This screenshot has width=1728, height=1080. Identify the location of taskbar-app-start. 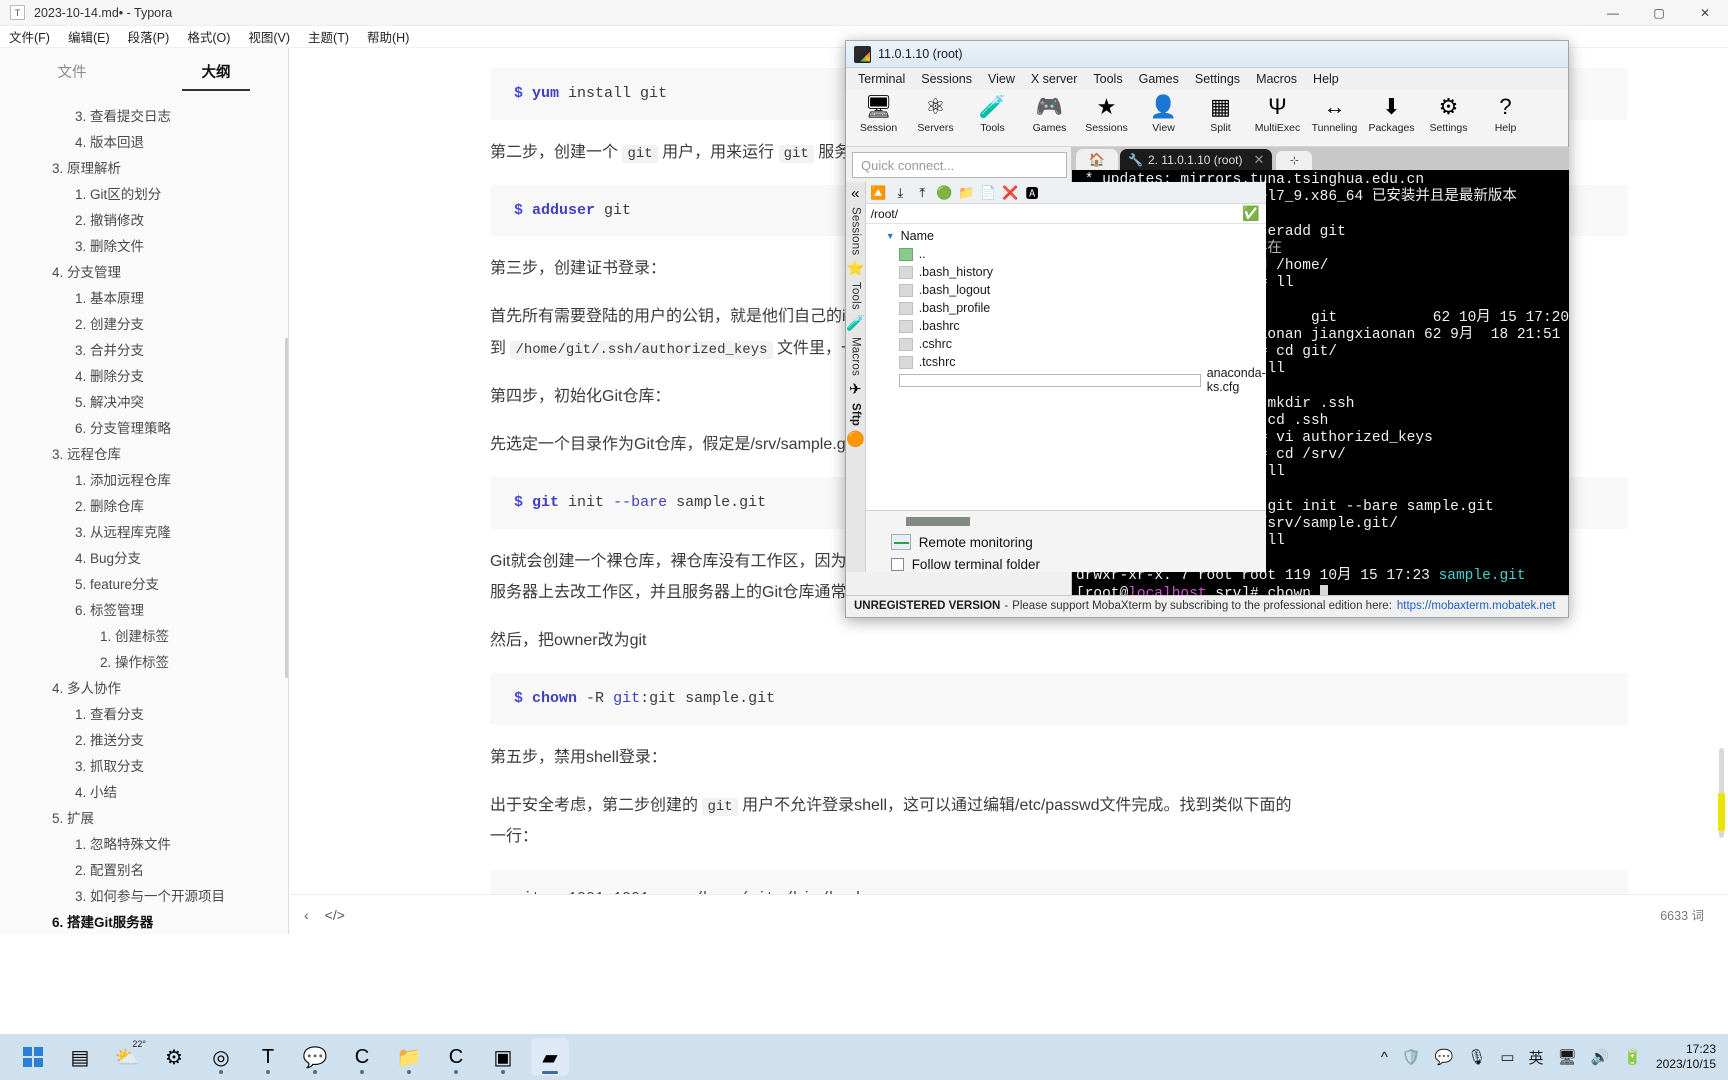
(33, 1057).